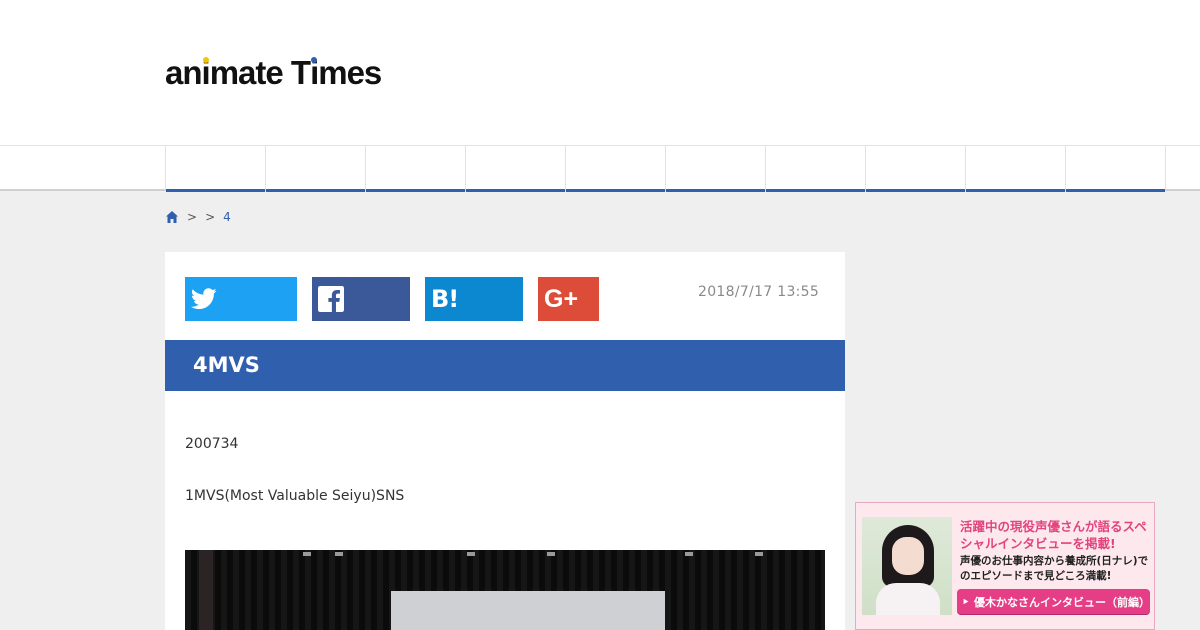 Image resolution: width=1200 pixels, height=630 pixels. Describe the element at coordinates (1053, 535) in the screenshot. I see `ad-headline: 活躍中の現役声優さんが語るスペシャルインタビューを掲載!` at that location.